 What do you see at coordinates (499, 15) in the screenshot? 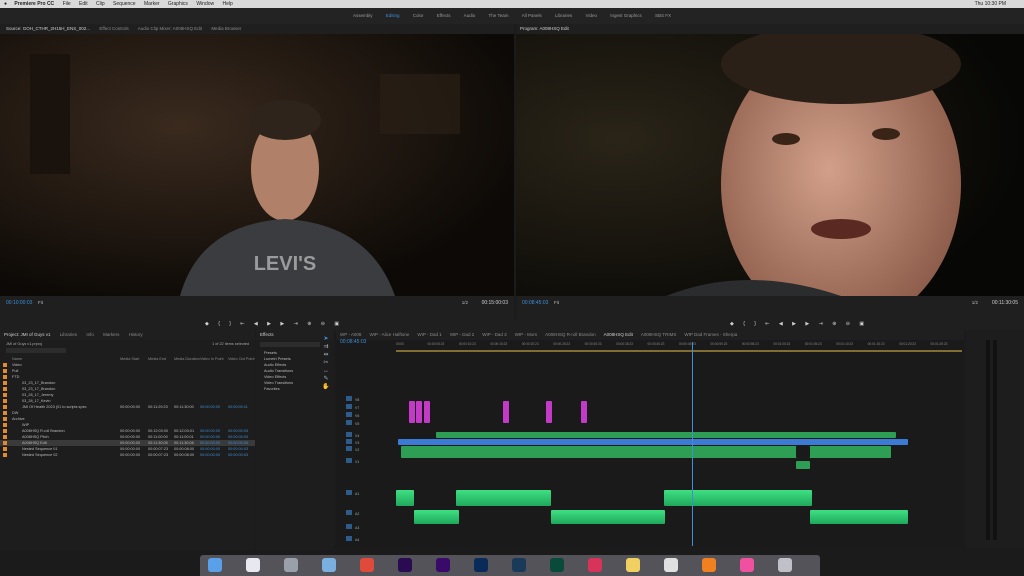
I see `workspace-team: The Team` at bounding box center [499, 15].